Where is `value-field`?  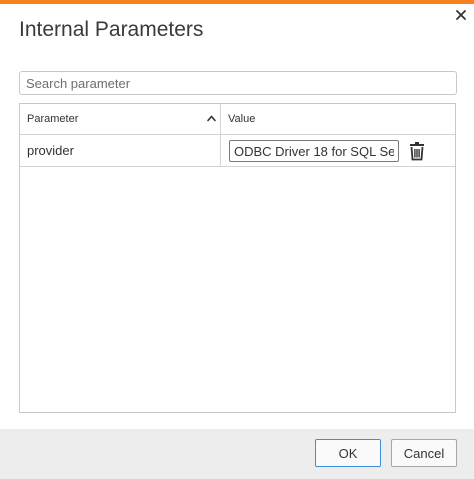 value-field is located at coordinates (314, 151).